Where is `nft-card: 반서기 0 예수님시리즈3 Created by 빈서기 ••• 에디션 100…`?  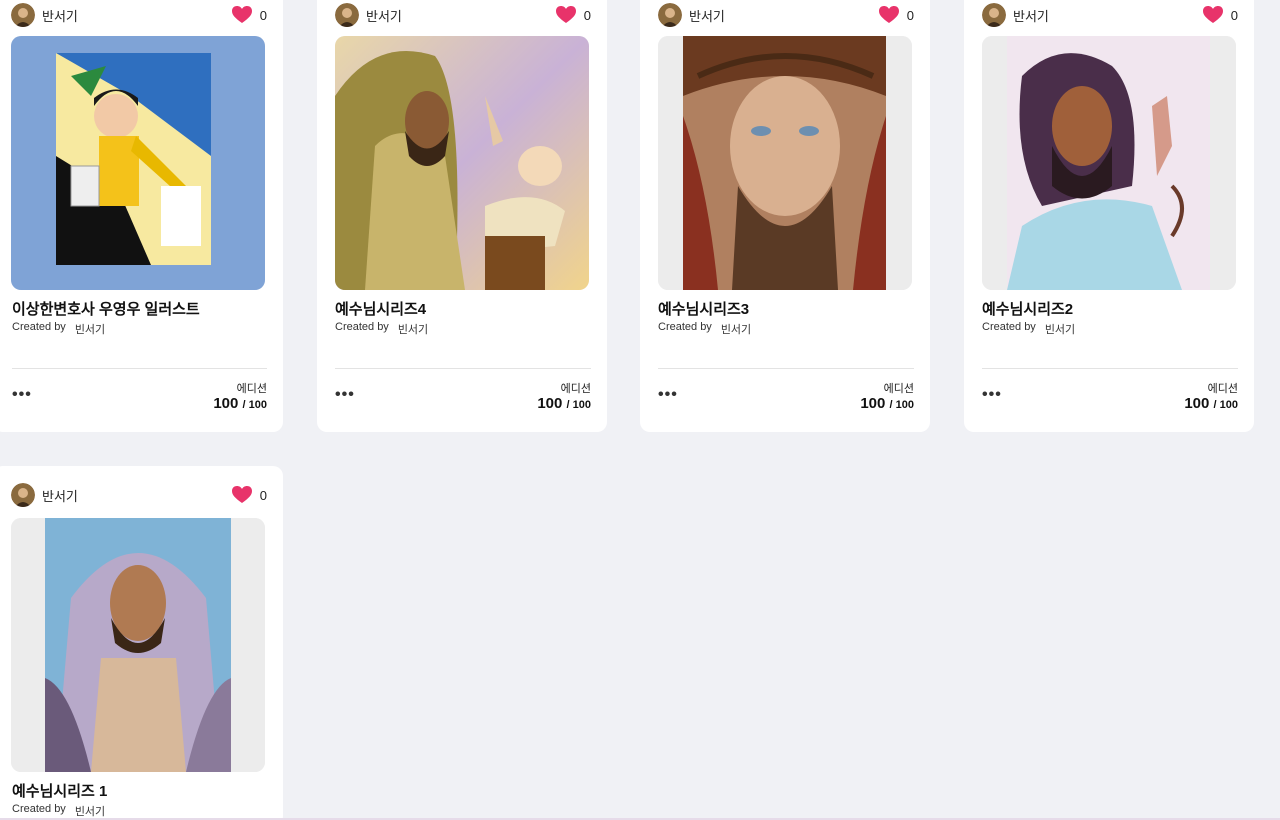 nft-card: 반서기 0 예수님시리즈3 Created by 빈서기 ••• 에디션 100… is located at coordinates (785, 216).